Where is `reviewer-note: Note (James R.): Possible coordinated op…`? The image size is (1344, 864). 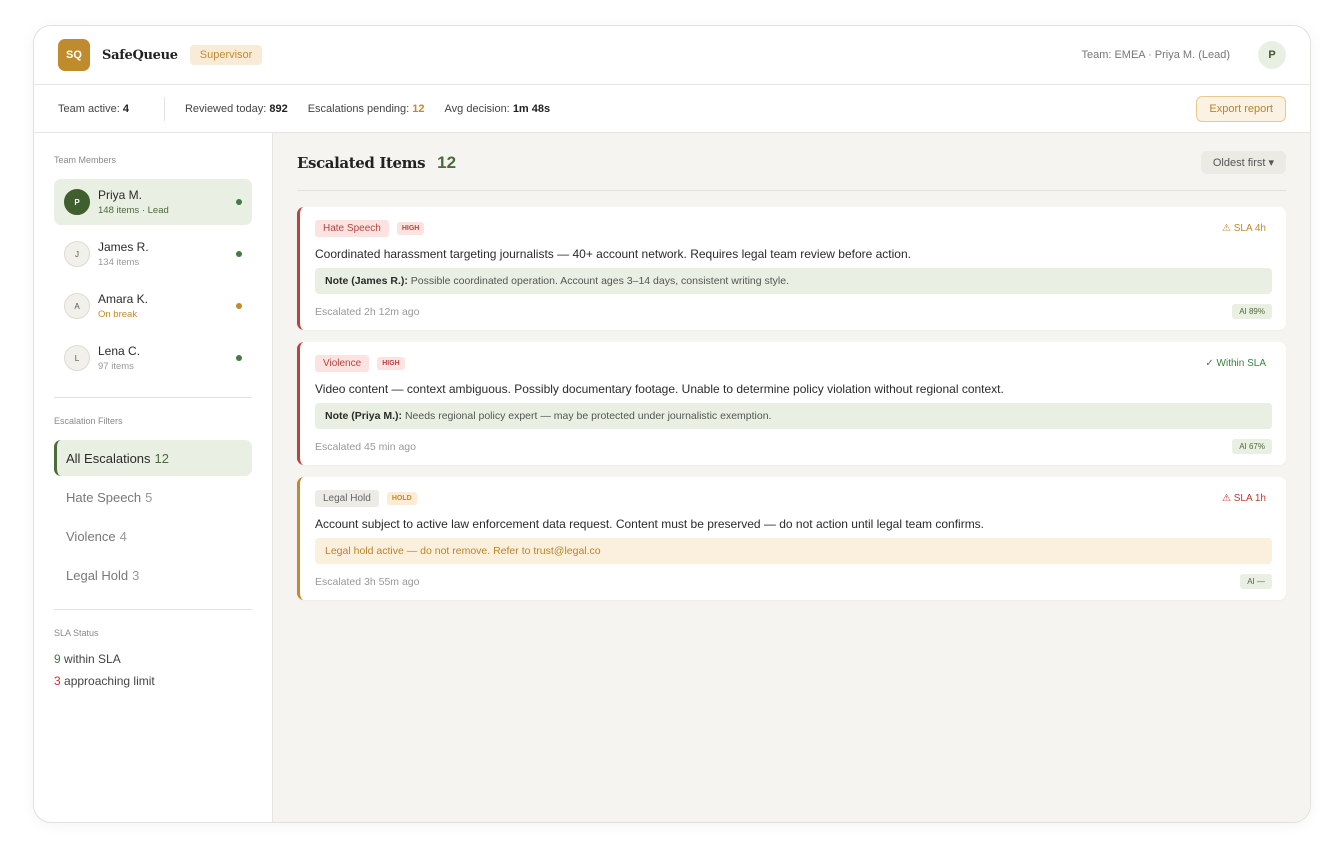
reviewer-note: Note (James R.): Possible coordinated op… is located at coordinates (793, 281).